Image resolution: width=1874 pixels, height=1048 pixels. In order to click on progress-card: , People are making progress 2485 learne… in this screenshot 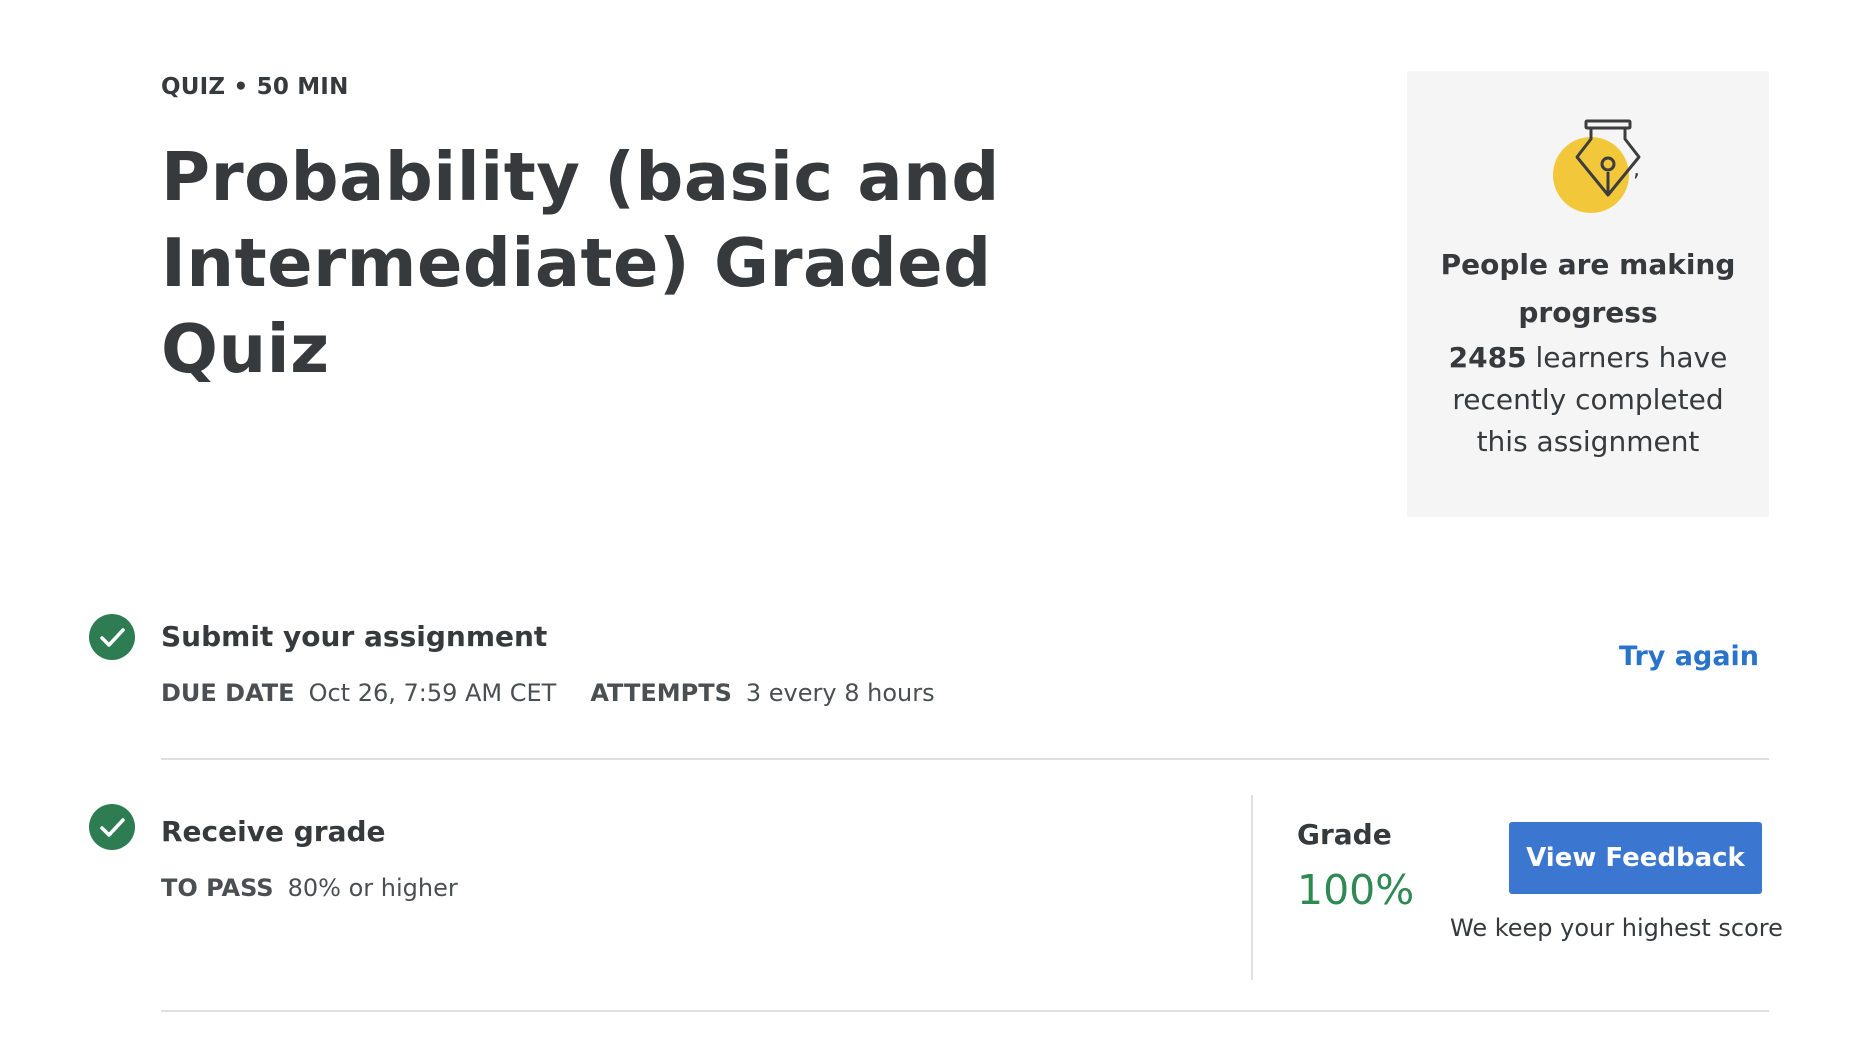, I will do `click(1588, 294)`.